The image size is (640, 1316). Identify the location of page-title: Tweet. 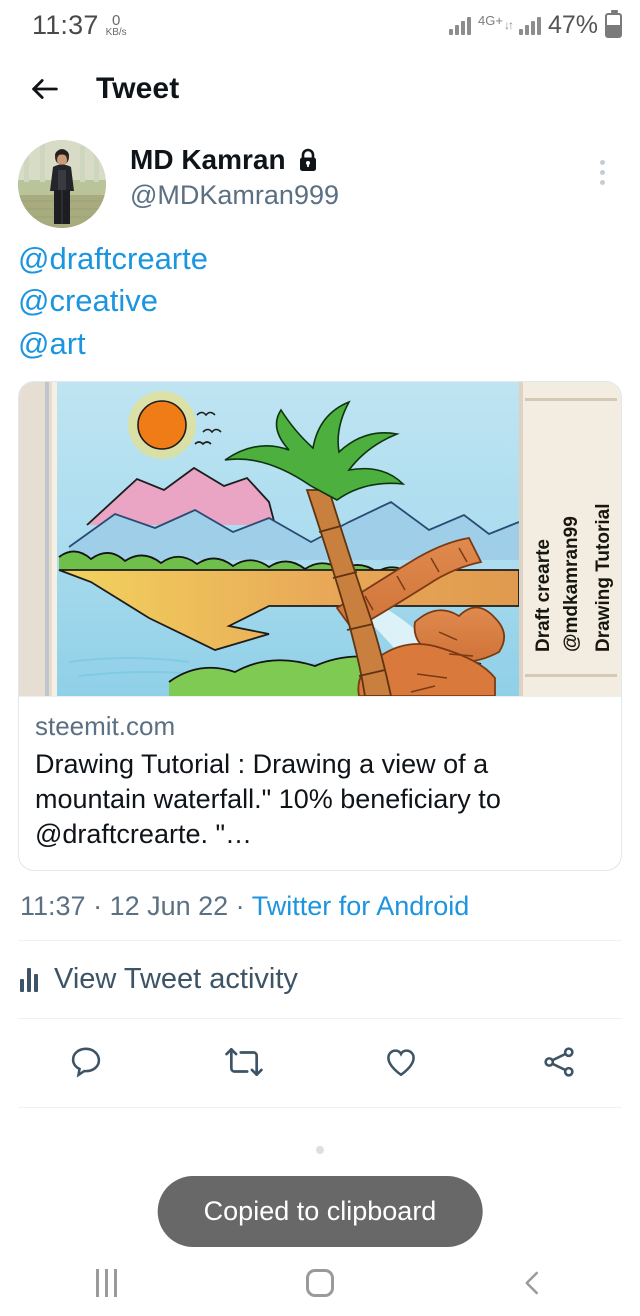
(138, 88).